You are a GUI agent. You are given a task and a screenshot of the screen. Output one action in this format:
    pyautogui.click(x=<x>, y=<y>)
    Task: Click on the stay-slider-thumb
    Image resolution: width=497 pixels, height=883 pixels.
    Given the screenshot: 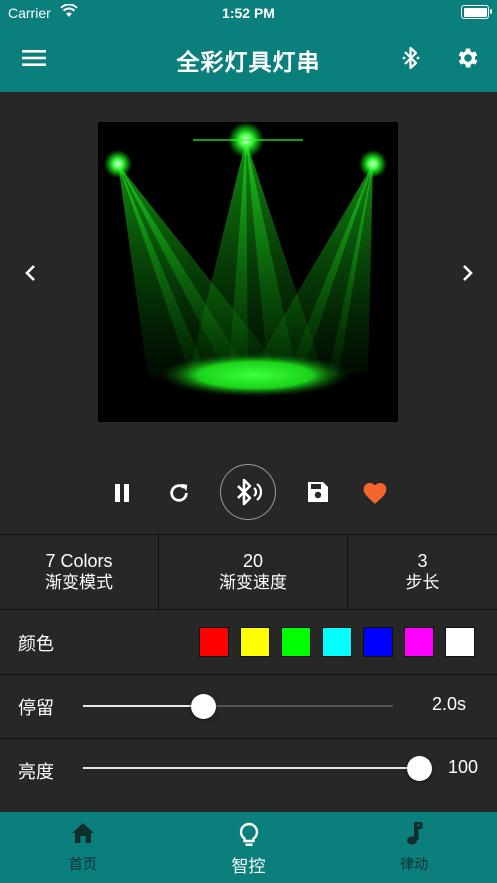 What is the action you would take?
    pyautogui.click(x=204, y=706)
    